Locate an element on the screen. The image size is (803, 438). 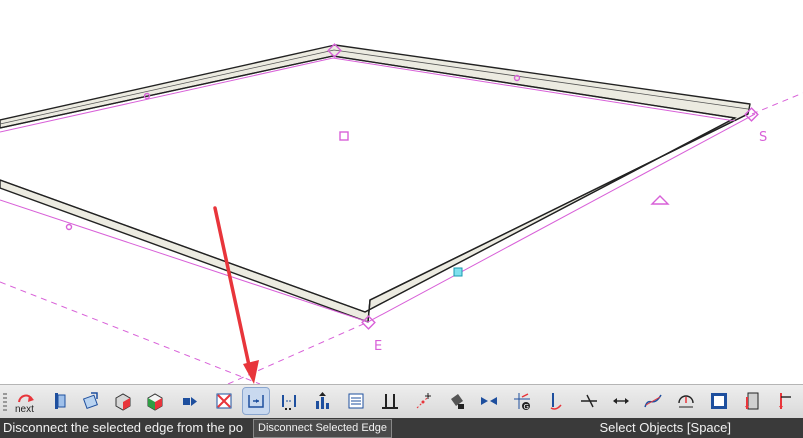
arc-button is located at coordinates (686, 401).